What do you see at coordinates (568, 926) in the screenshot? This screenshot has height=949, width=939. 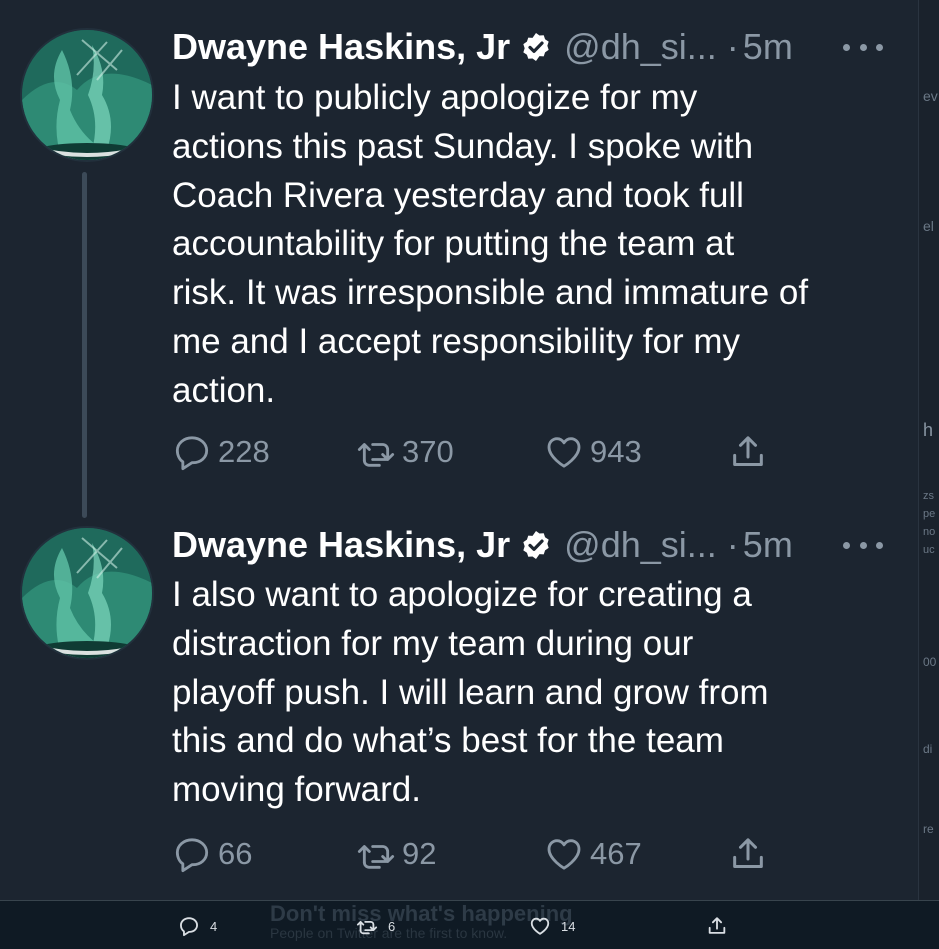 I see `mini-like-count: 14` at bounding box center [568, 926].